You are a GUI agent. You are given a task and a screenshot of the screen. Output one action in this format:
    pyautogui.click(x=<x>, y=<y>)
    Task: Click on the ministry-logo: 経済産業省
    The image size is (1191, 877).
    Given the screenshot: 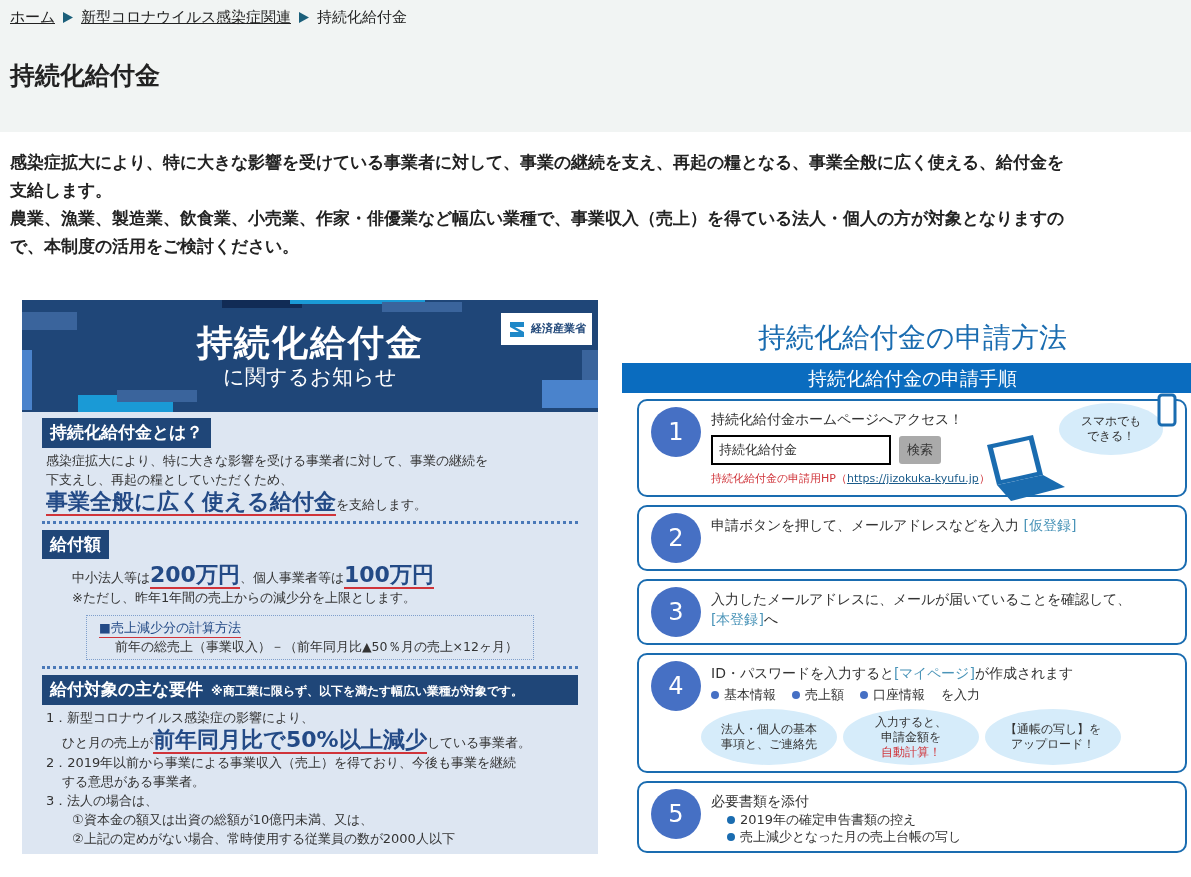 What is the action you would take?
    pyautogui.click(x=546, y=329)
    